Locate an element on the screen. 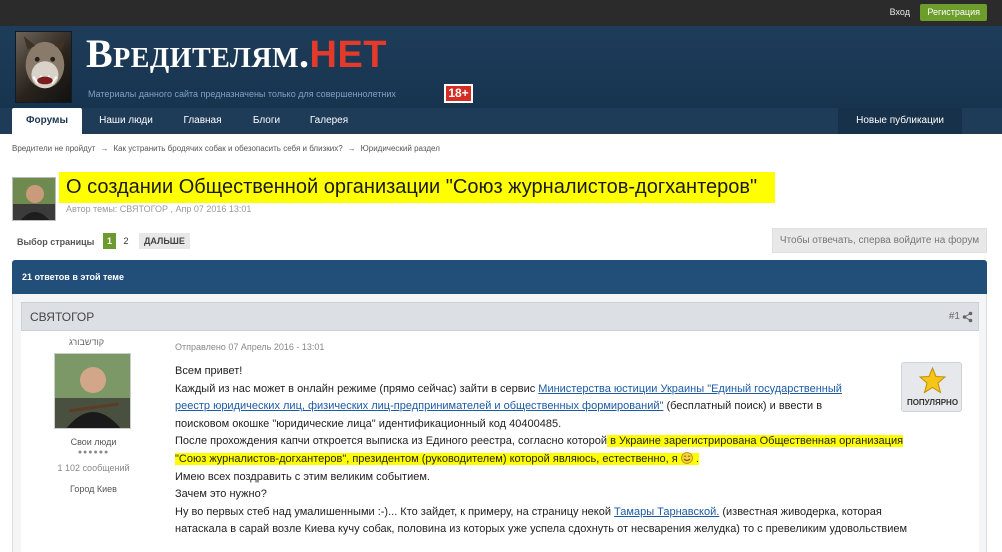 The image size is (1002, 552). user-city: Город Киев is located at coordinates (93, 489).